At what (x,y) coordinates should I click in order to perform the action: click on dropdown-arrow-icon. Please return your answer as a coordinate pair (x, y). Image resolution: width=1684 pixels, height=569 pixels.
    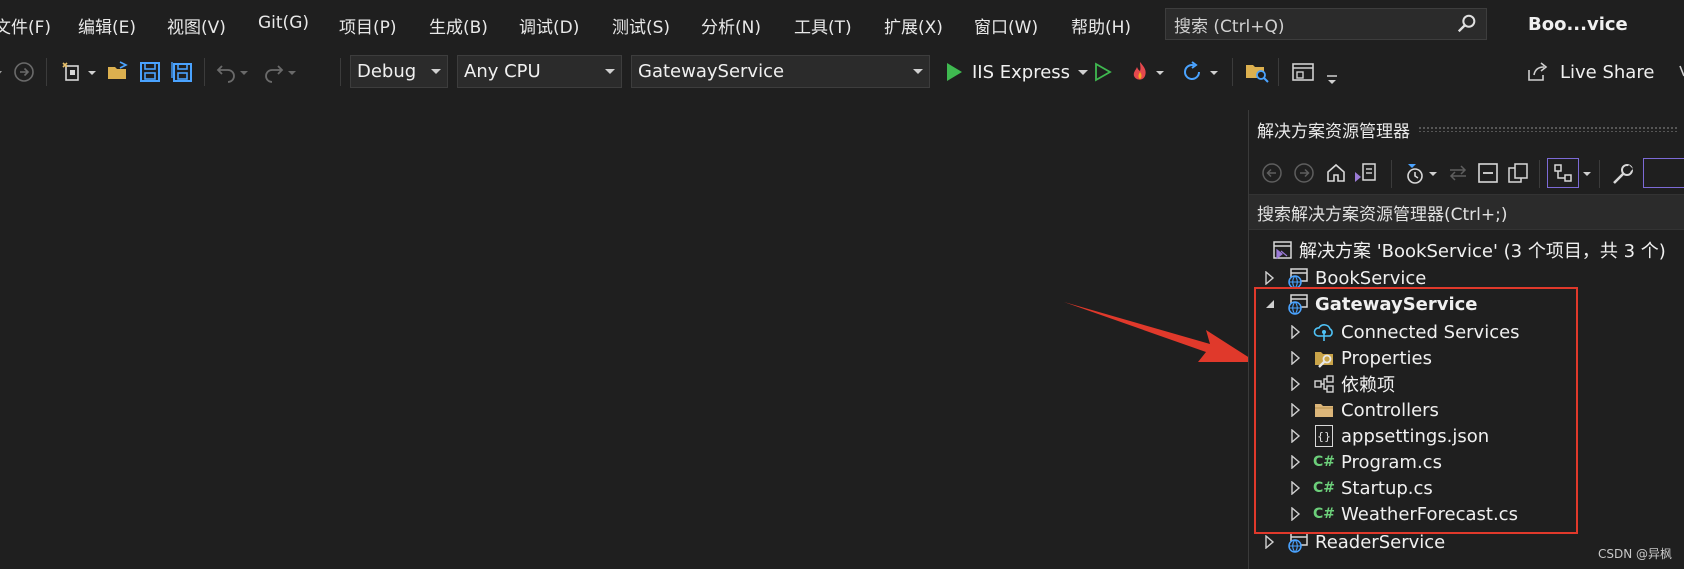
    Looking at the image, I should click on (3, 72).